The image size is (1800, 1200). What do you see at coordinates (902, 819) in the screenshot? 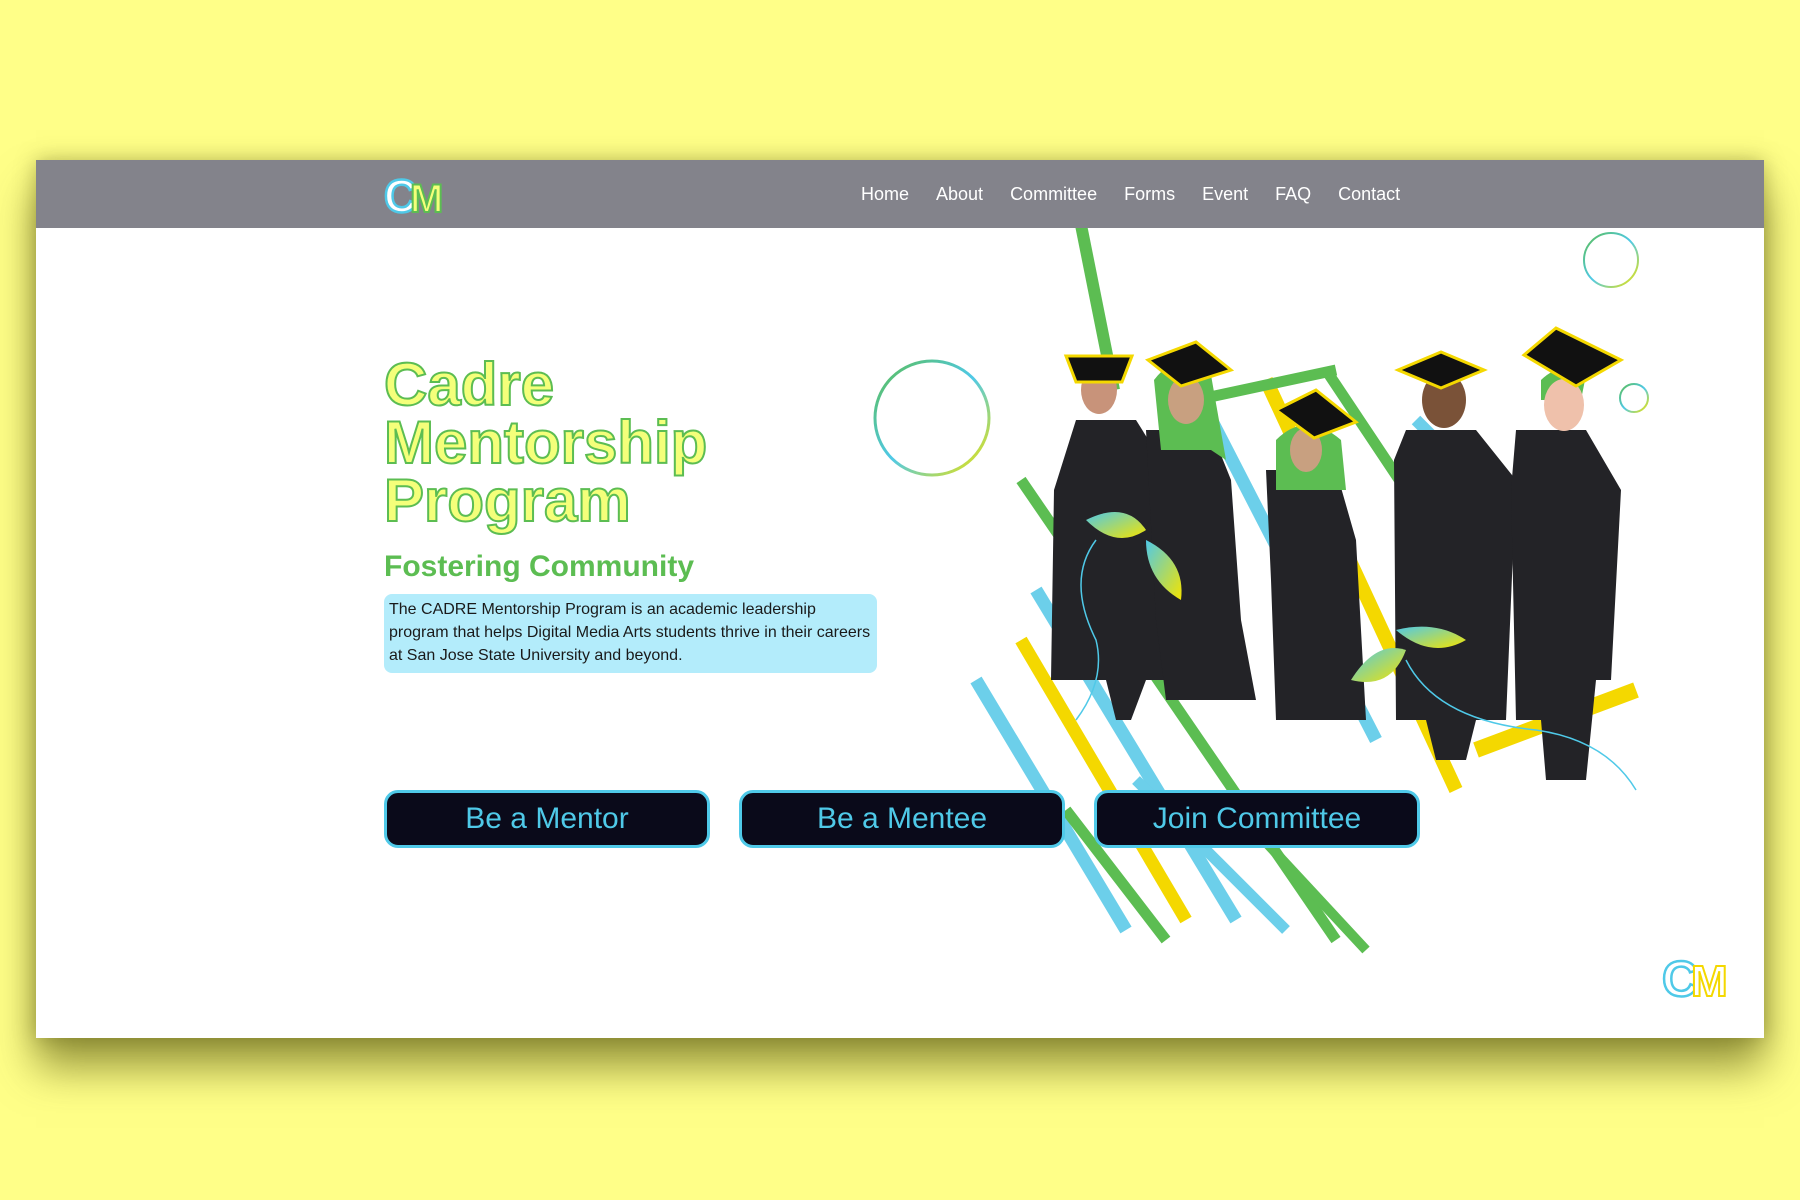
I see `be-a-mentee-button: Be a Mentee` at bounding box center [902, 819].